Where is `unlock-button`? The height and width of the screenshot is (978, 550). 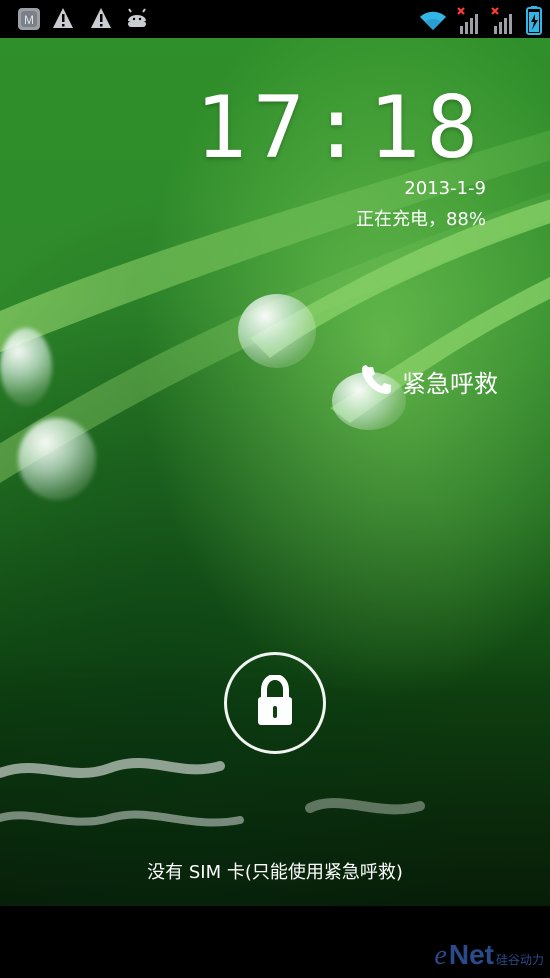
unlock-button is located at coordinates (275, 703).